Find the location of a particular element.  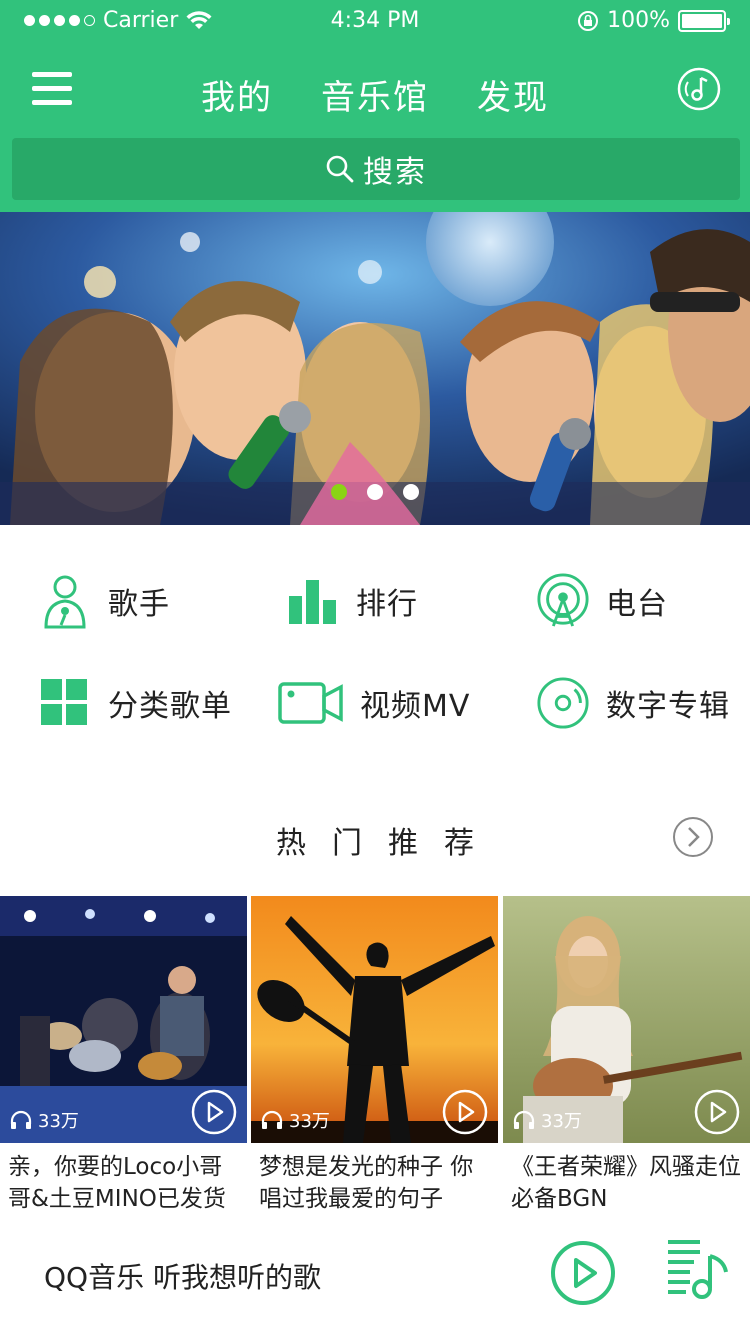

banner-pagination is located at coordinates (375, 492).